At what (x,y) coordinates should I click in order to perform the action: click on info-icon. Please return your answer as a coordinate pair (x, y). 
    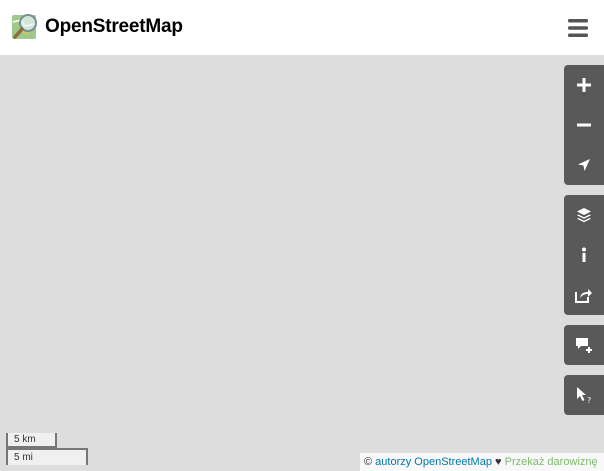
    Looking at the image, I should click on (584, 254).